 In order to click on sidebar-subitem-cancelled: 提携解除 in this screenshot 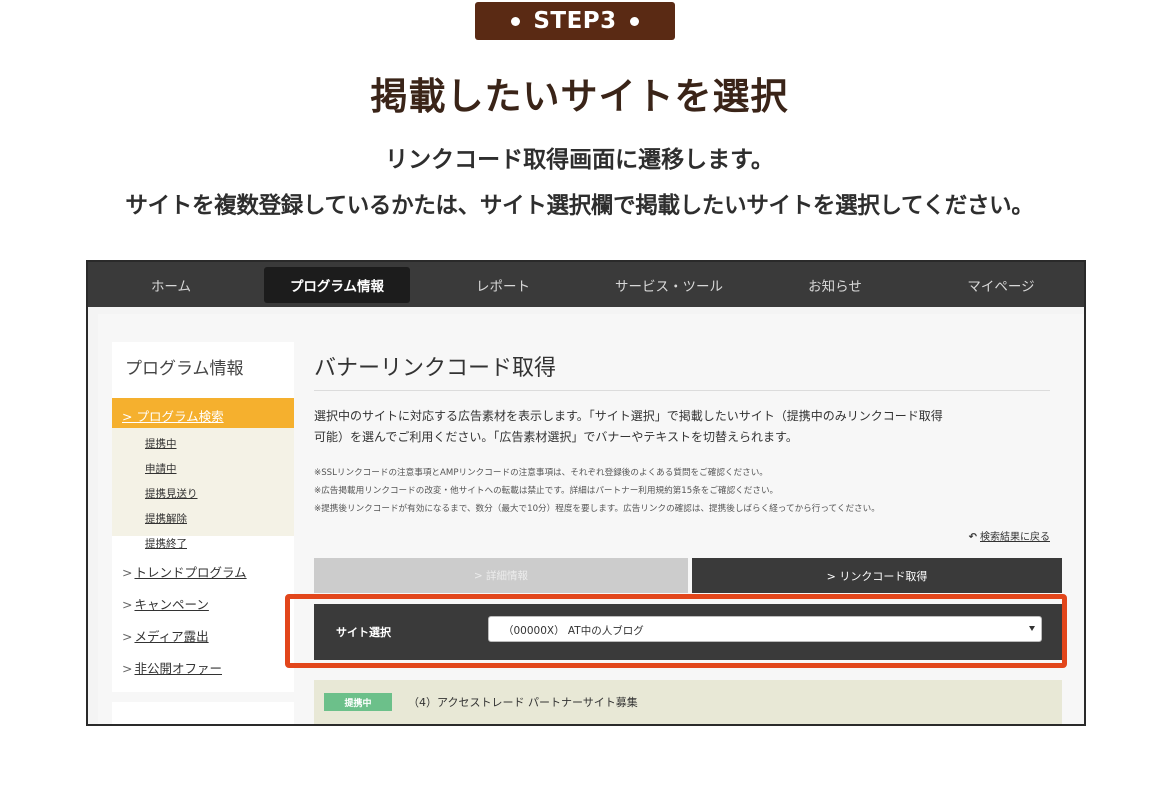, I will do `click(166, 518)`.